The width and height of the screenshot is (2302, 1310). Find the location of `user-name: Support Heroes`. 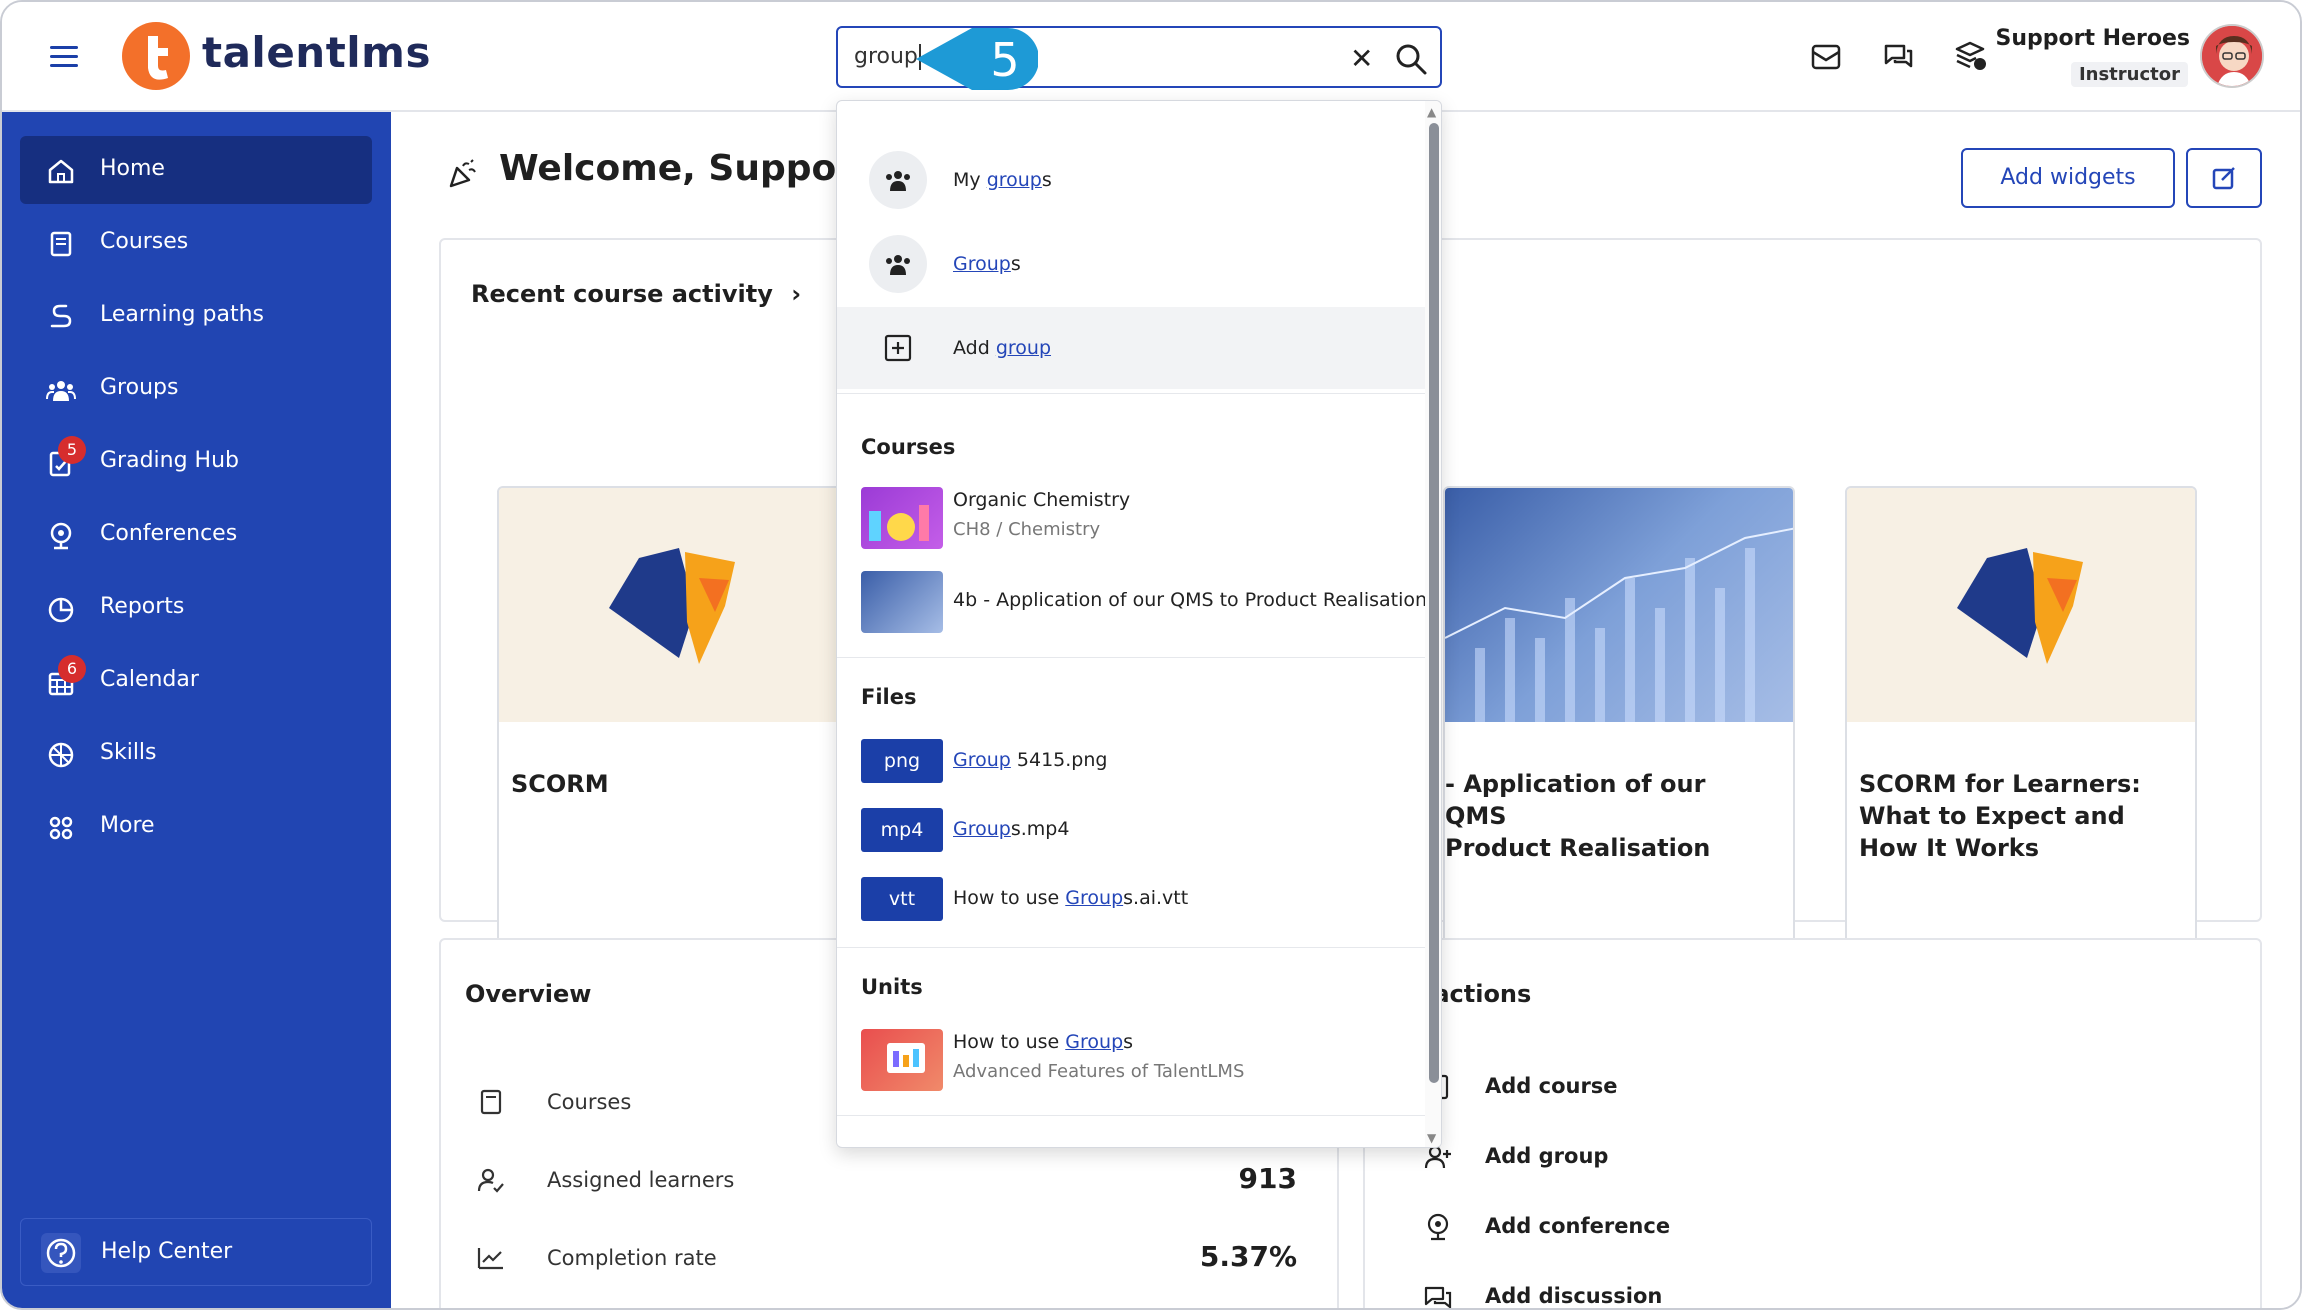

user-name: Support Heroes is located at coordinates (2093, 38).